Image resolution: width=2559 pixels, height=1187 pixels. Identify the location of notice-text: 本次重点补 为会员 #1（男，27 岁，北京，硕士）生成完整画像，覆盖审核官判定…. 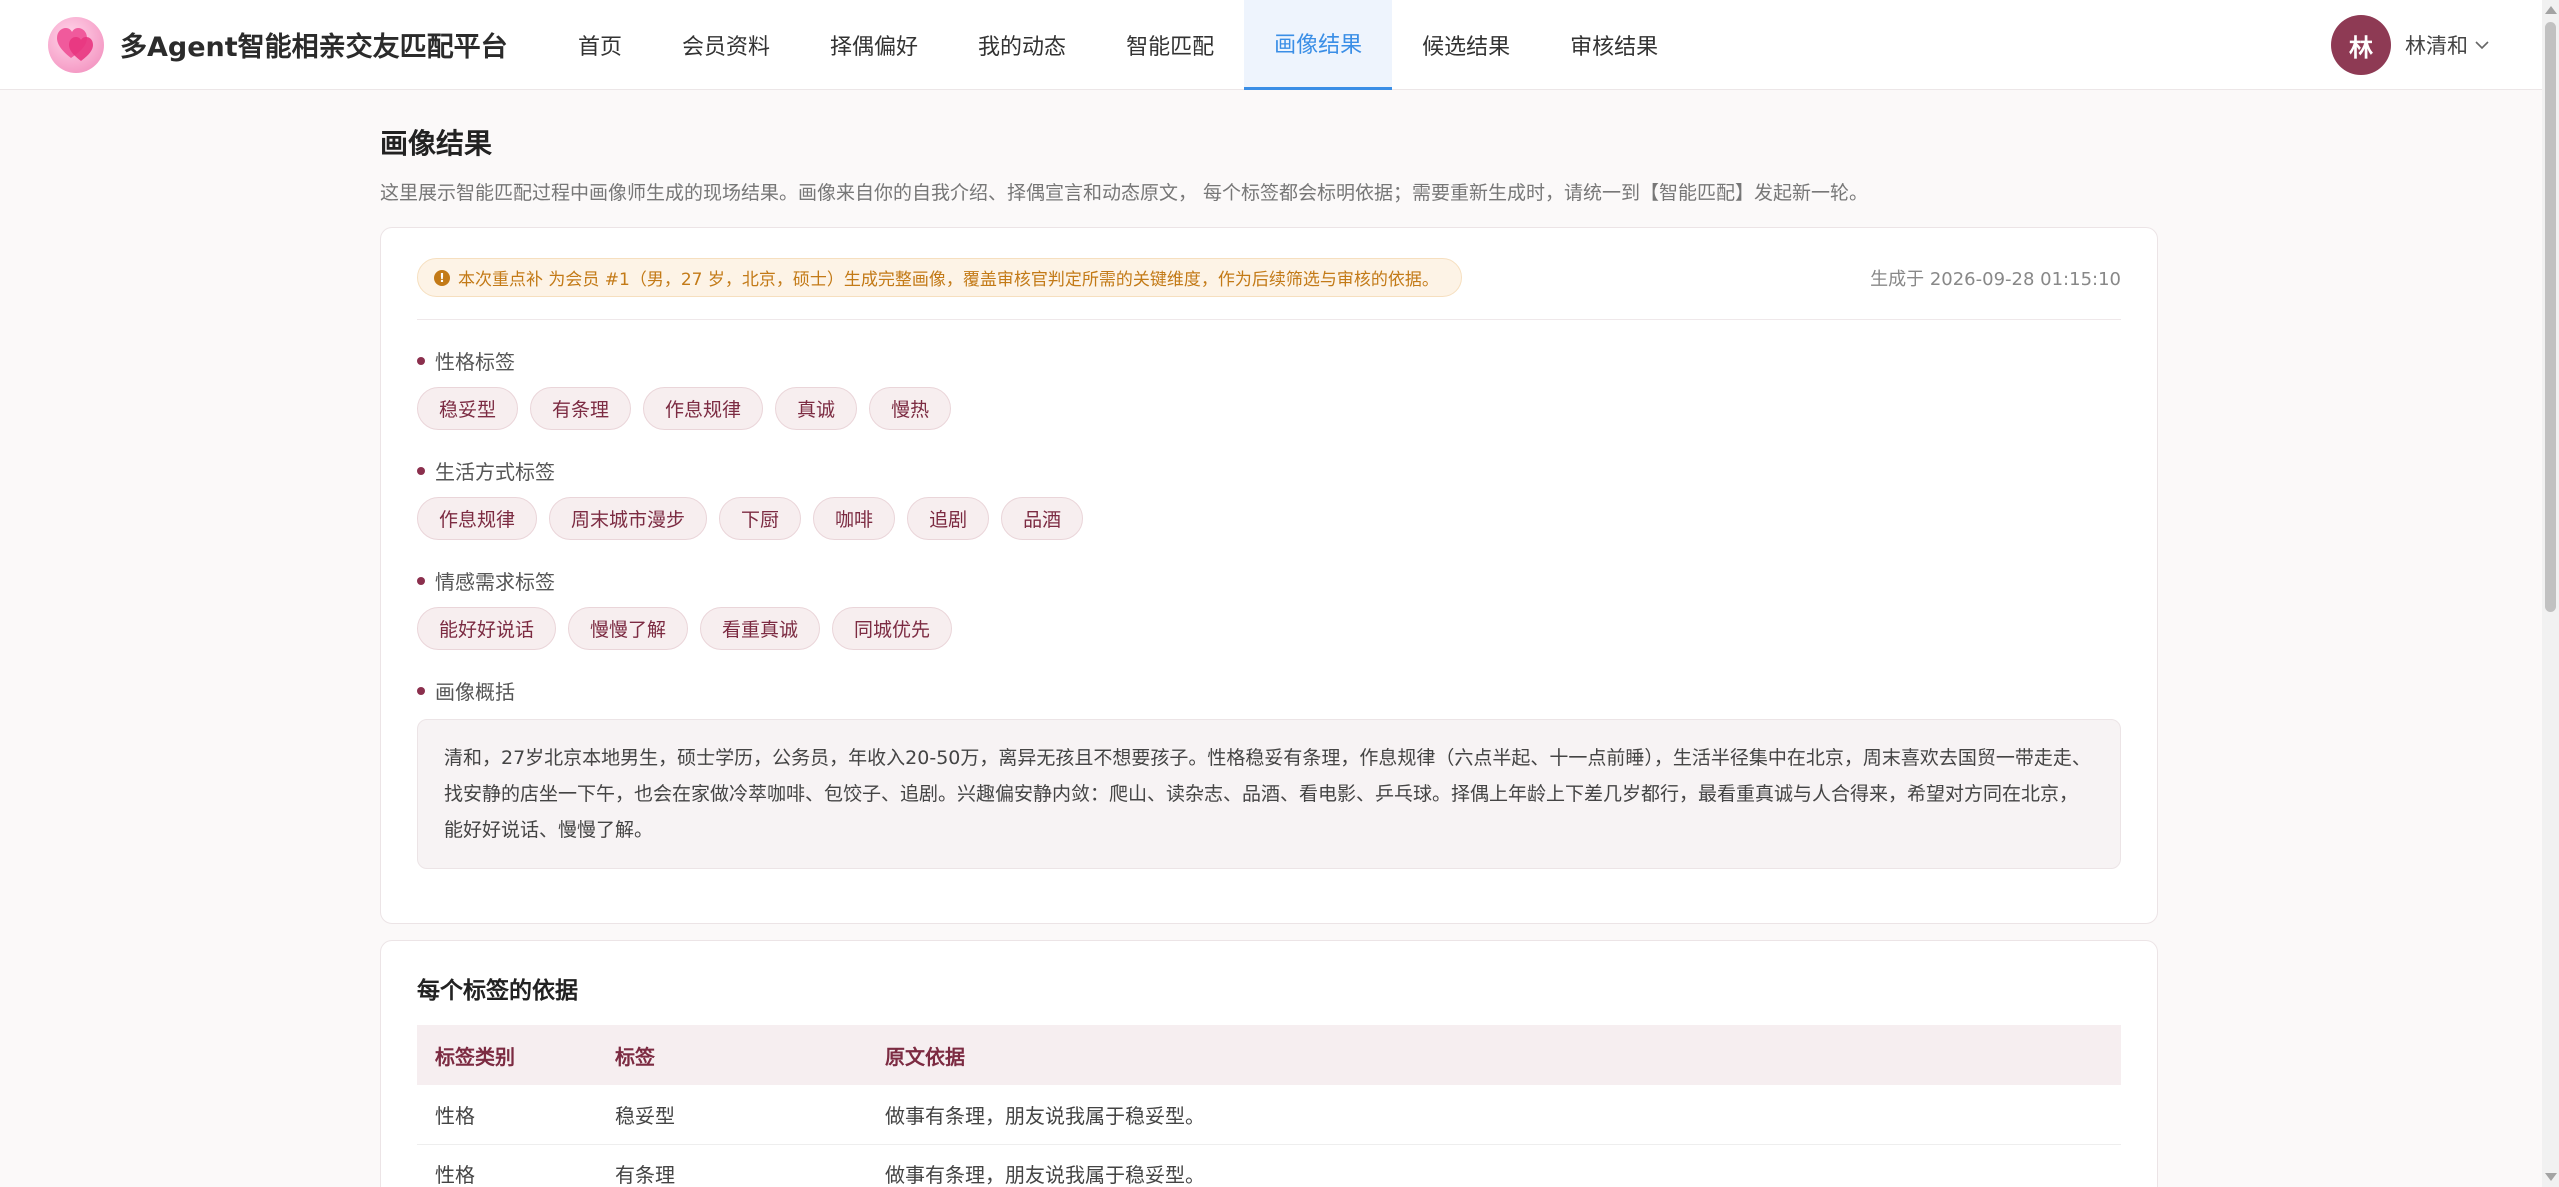
(948, 280).